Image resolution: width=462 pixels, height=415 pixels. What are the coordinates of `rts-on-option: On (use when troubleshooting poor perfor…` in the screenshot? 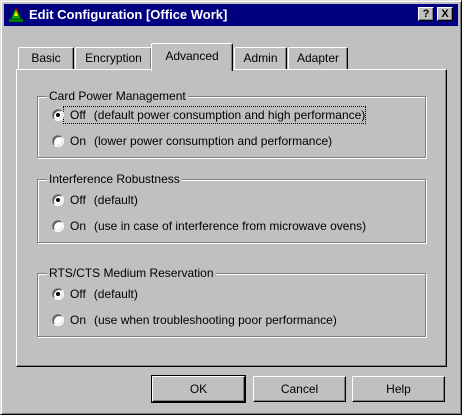 It's located at (194, 320).